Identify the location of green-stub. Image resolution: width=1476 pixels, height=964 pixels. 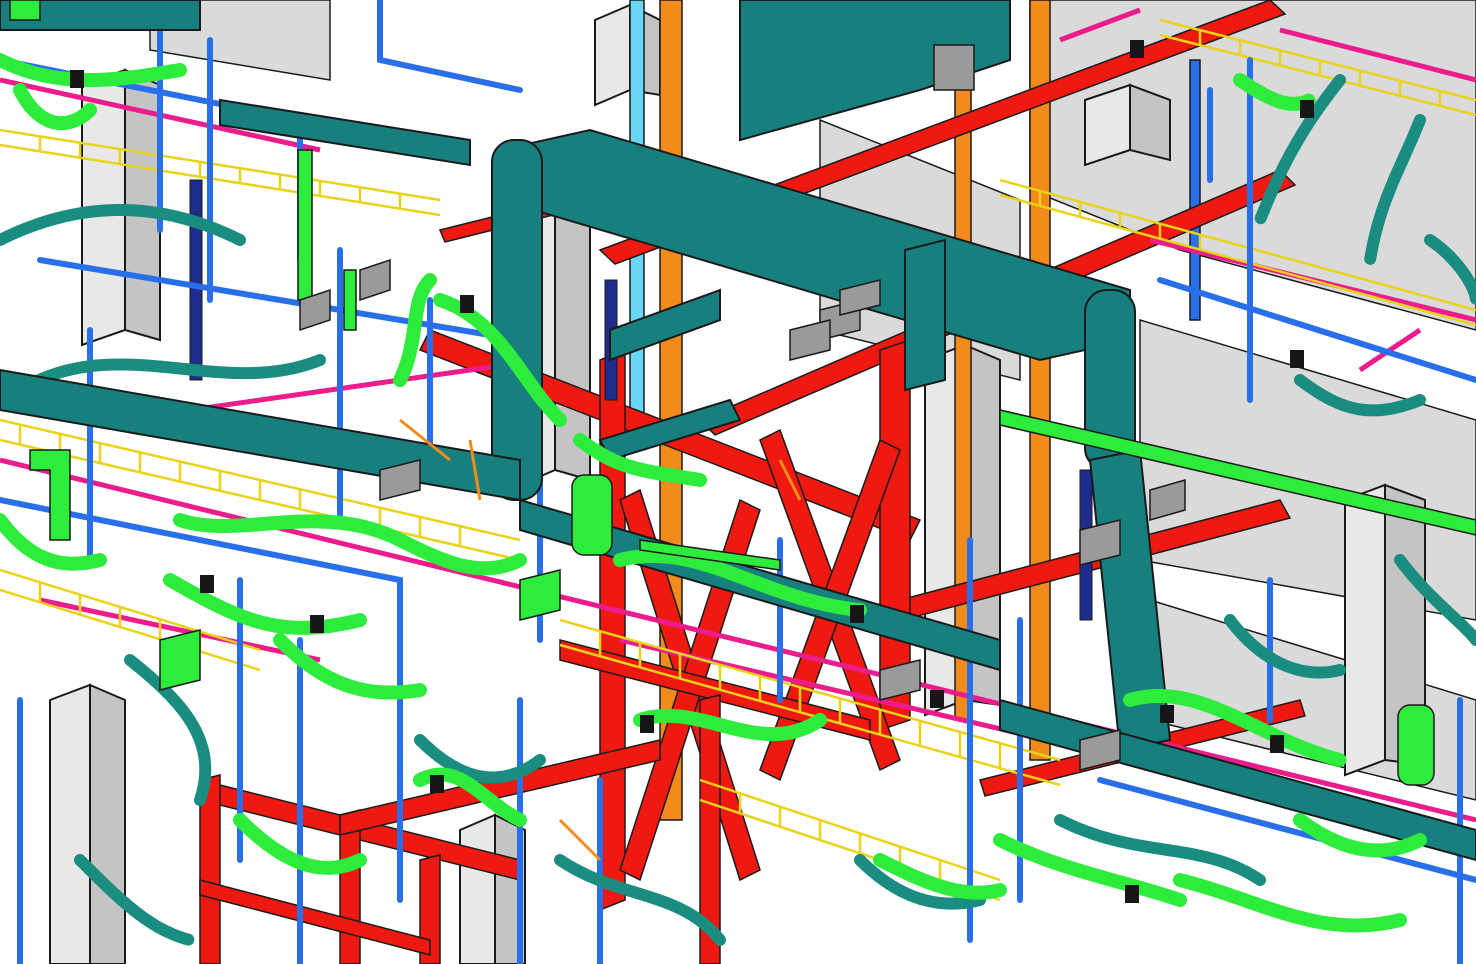
(350, 300).